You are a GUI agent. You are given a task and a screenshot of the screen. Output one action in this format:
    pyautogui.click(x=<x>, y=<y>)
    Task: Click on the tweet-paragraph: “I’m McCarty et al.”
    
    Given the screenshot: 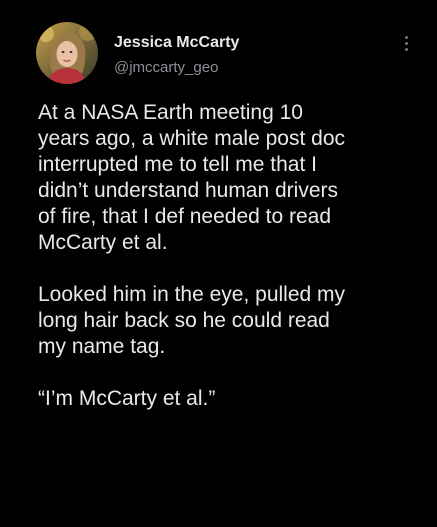 What is the action you would take?
    pyautogui.click(x=127, y=398)
    